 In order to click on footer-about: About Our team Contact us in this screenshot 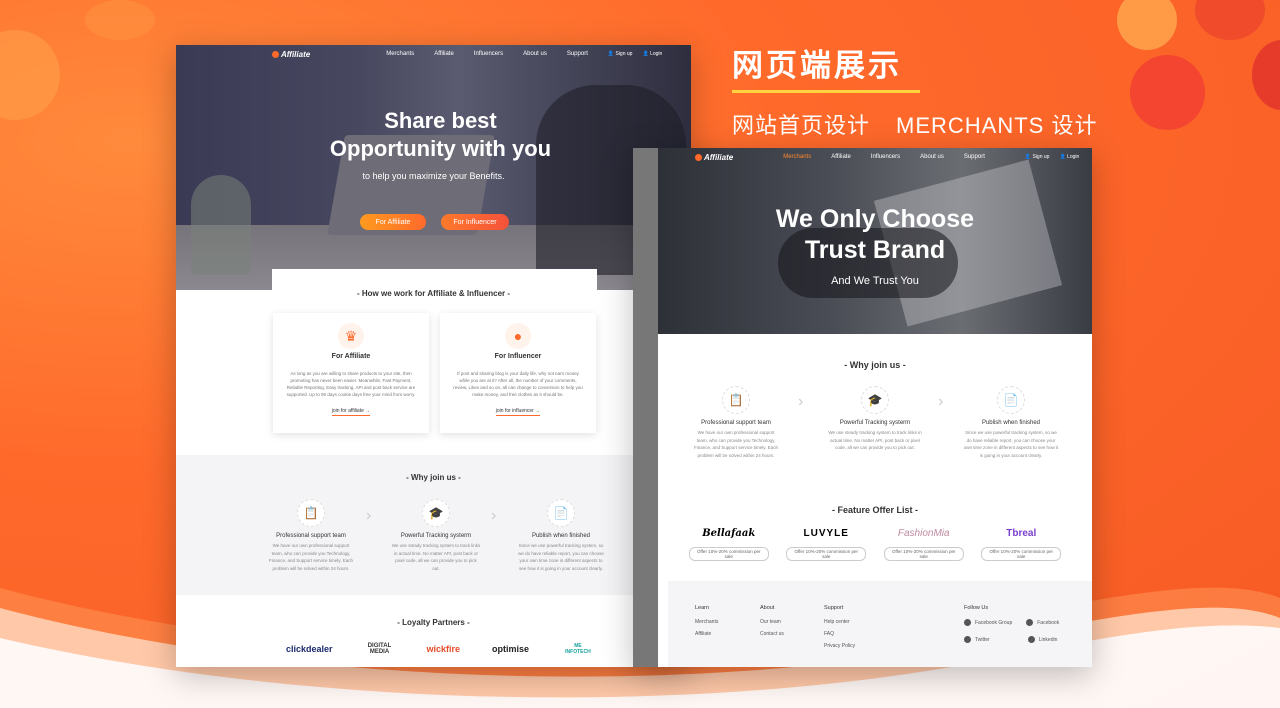, I will do `click(772, 624)`.